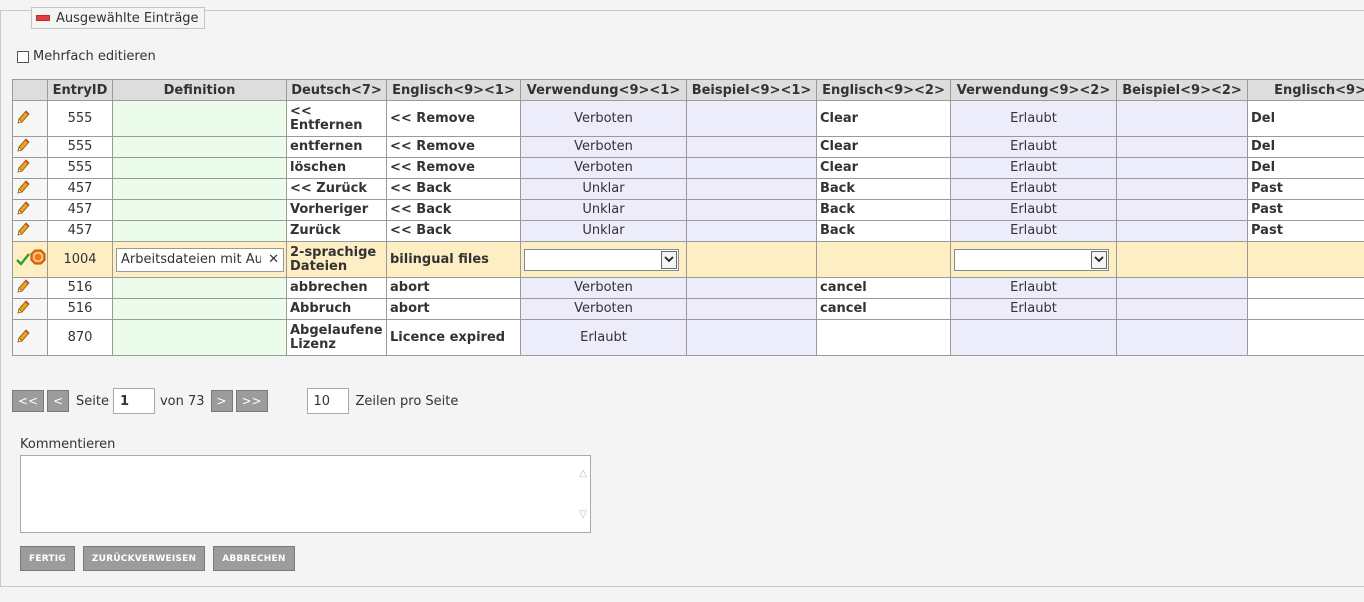 The height and width of the screenshot is (602, 1364). I want to click on page-input: 1, so click(133, 401).